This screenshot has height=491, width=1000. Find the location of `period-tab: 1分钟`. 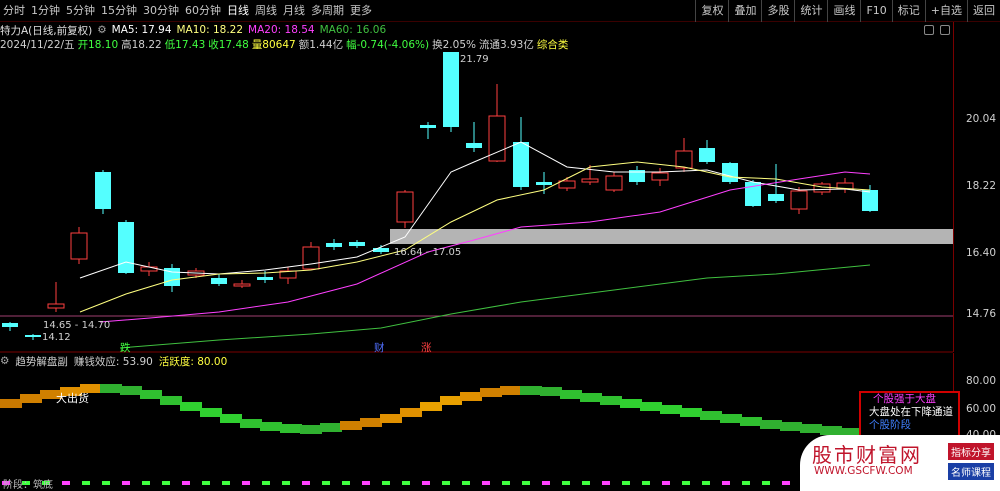

period-tab: 1分钟 is located at coordinates (45, 11).